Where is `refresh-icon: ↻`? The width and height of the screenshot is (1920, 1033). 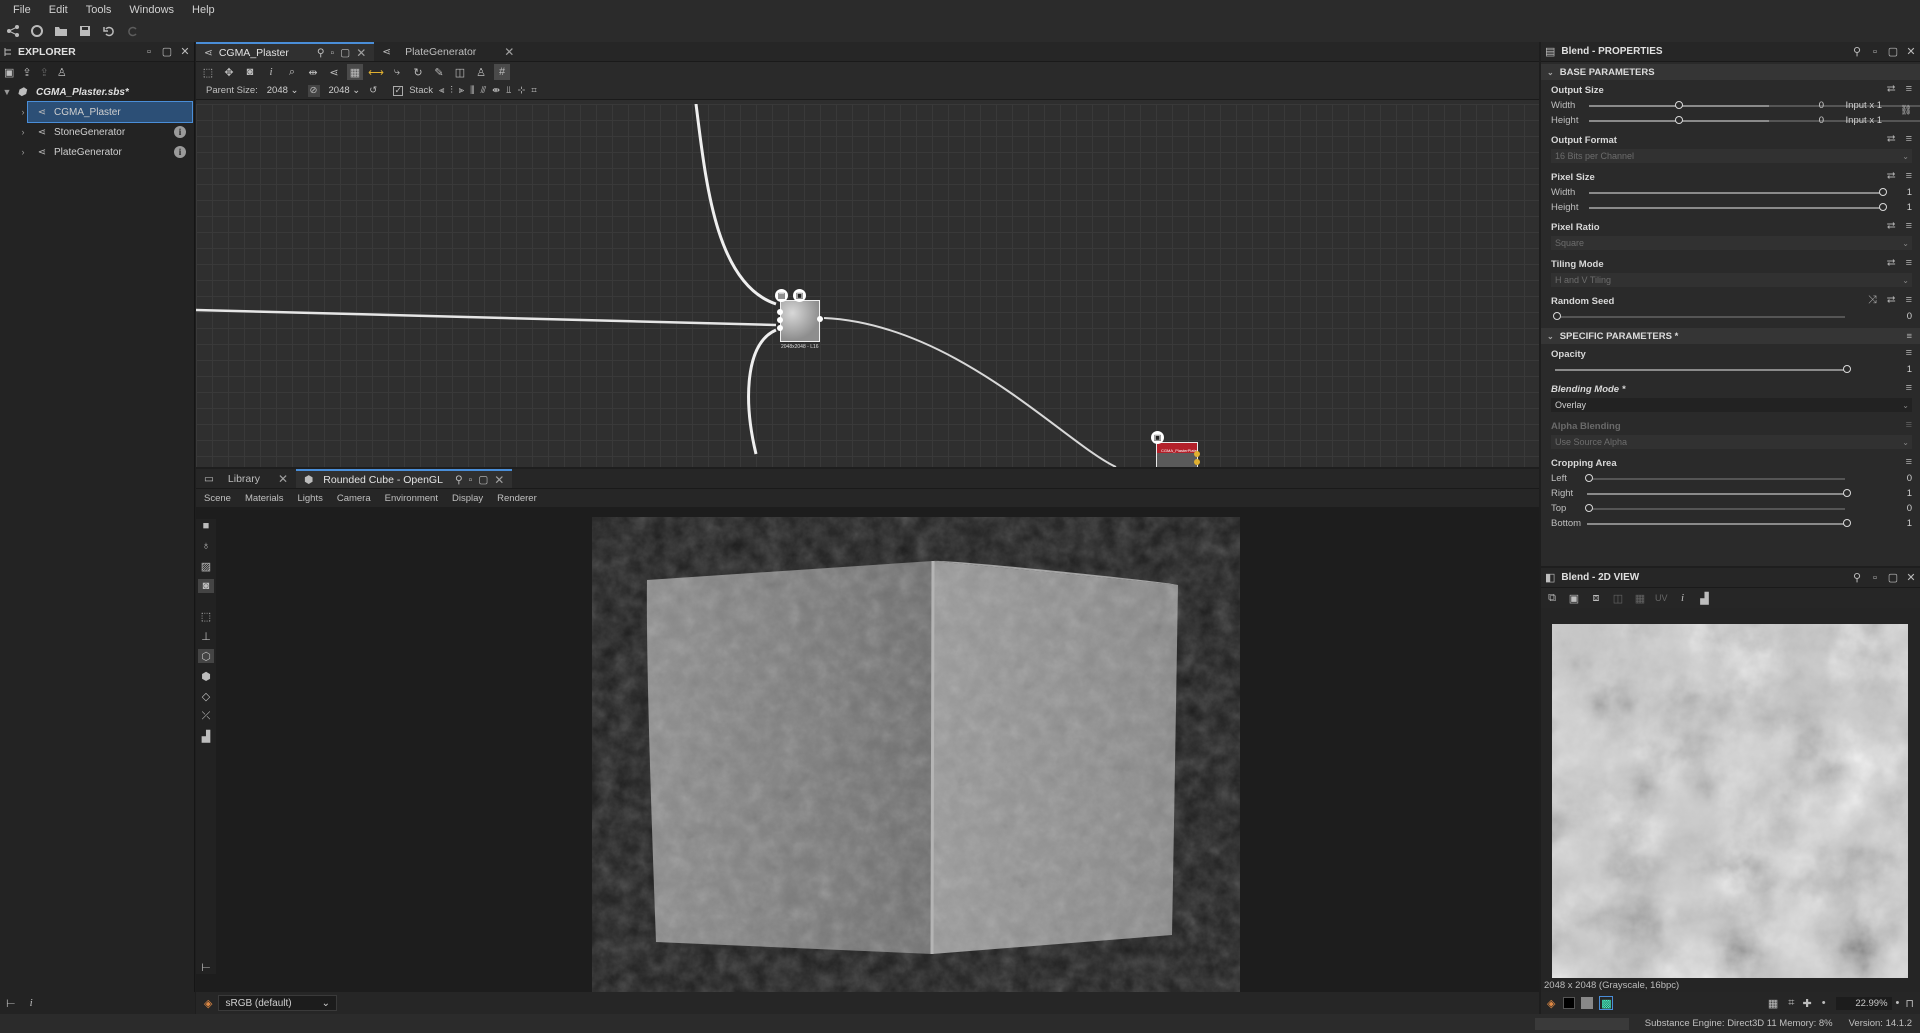 refresh-icon: ↻ is located at coordinates (418, 72).